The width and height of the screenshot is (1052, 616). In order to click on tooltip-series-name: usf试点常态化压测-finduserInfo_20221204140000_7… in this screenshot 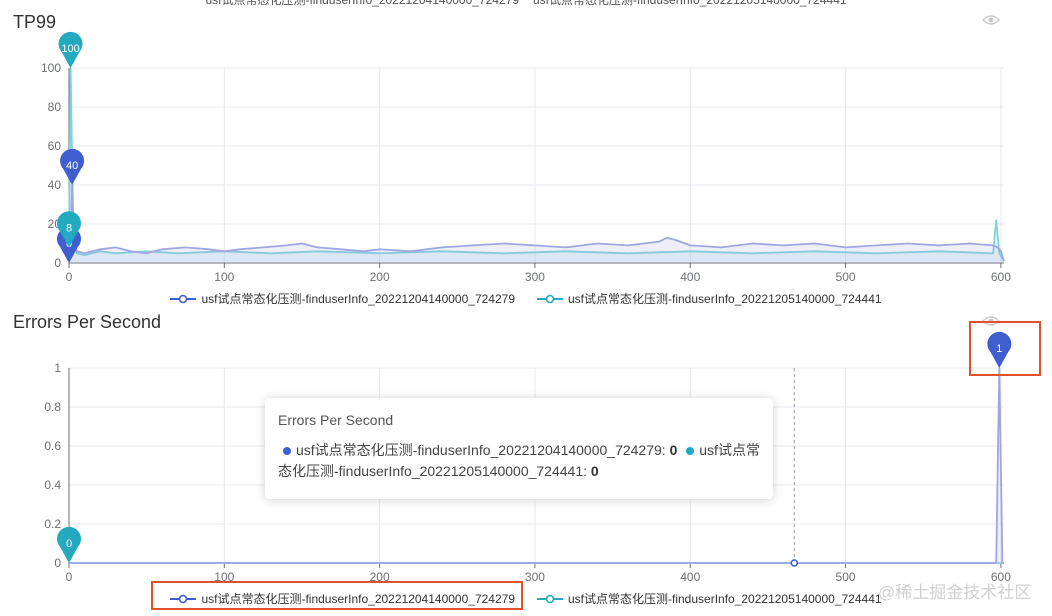, I will do `click(479, 450)`.